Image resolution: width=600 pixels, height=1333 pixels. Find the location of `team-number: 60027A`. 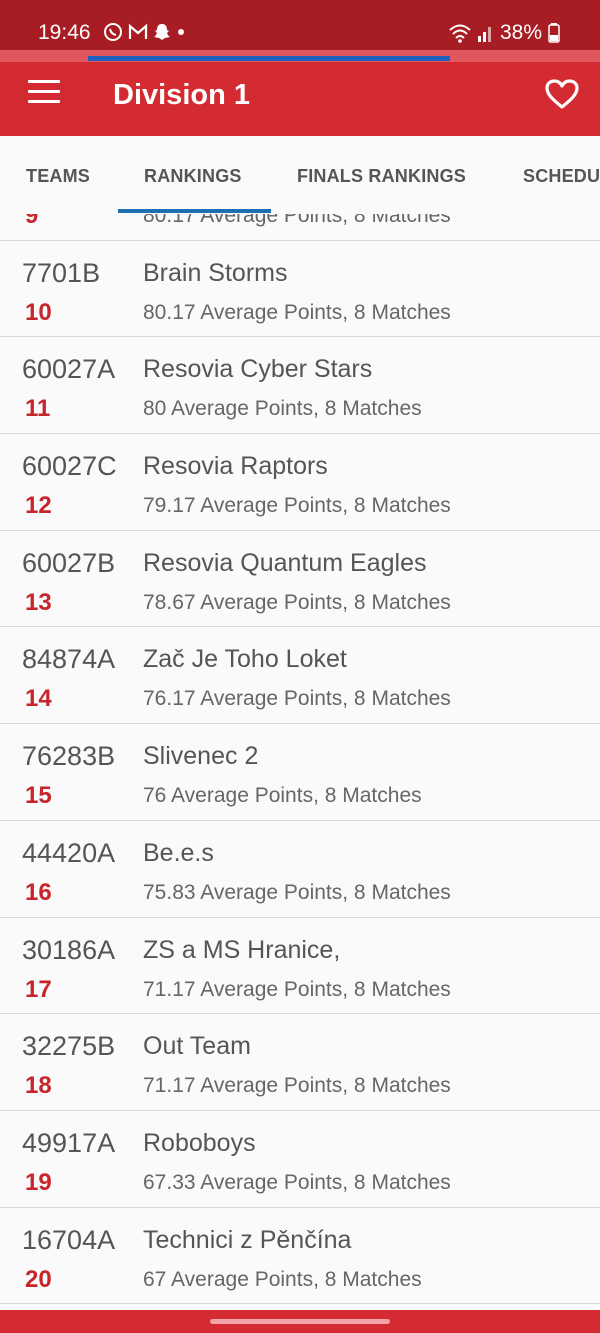

team-number: 60027A is located at coordinates (69, 369).